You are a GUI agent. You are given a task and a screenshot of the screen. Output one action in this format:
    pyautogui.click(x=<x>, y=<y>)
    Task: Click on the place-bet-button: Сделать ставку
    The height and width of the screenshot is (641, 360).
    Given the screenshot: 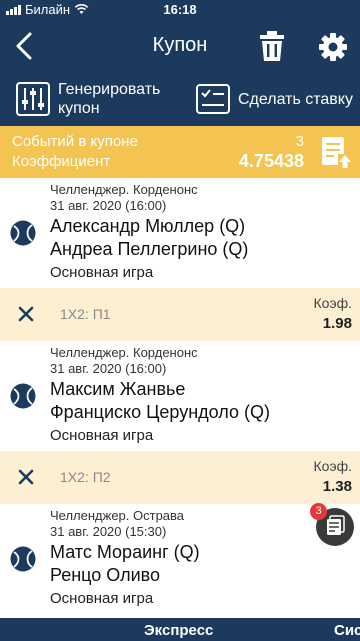 What is the action you would take?
    pyautogui.click(x=274, y=99)
    